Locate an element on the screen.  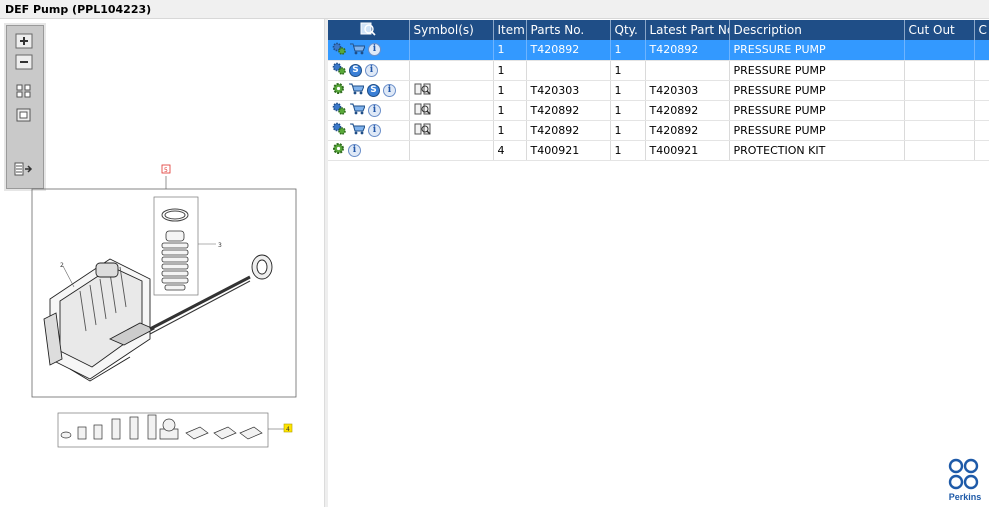
perkins-logo: Perkins is located at coordinates (965, 480).